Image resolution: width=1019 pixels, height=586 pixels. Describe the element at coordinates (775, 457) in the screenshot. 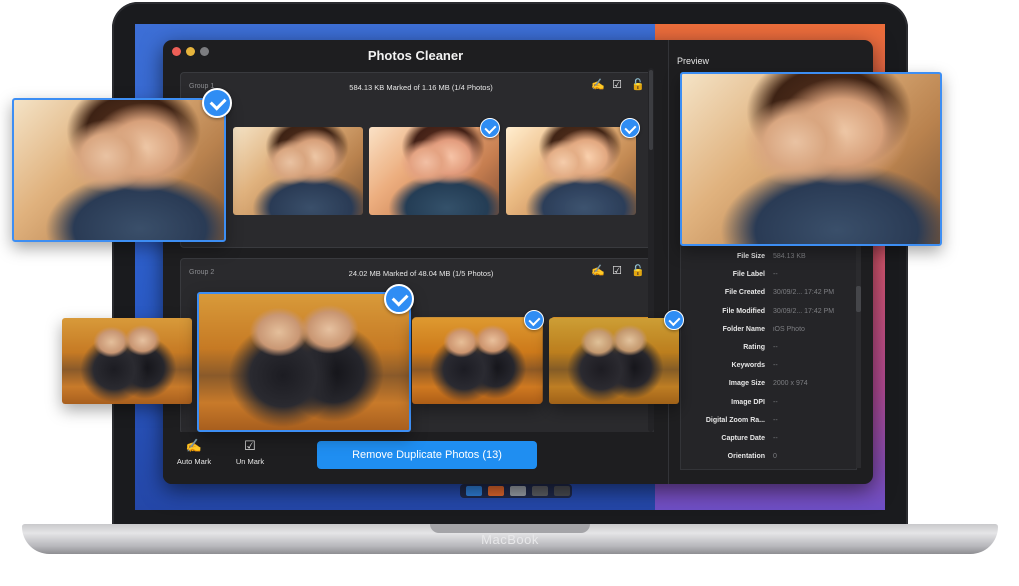

I see `metadata-value: 0` at that location.